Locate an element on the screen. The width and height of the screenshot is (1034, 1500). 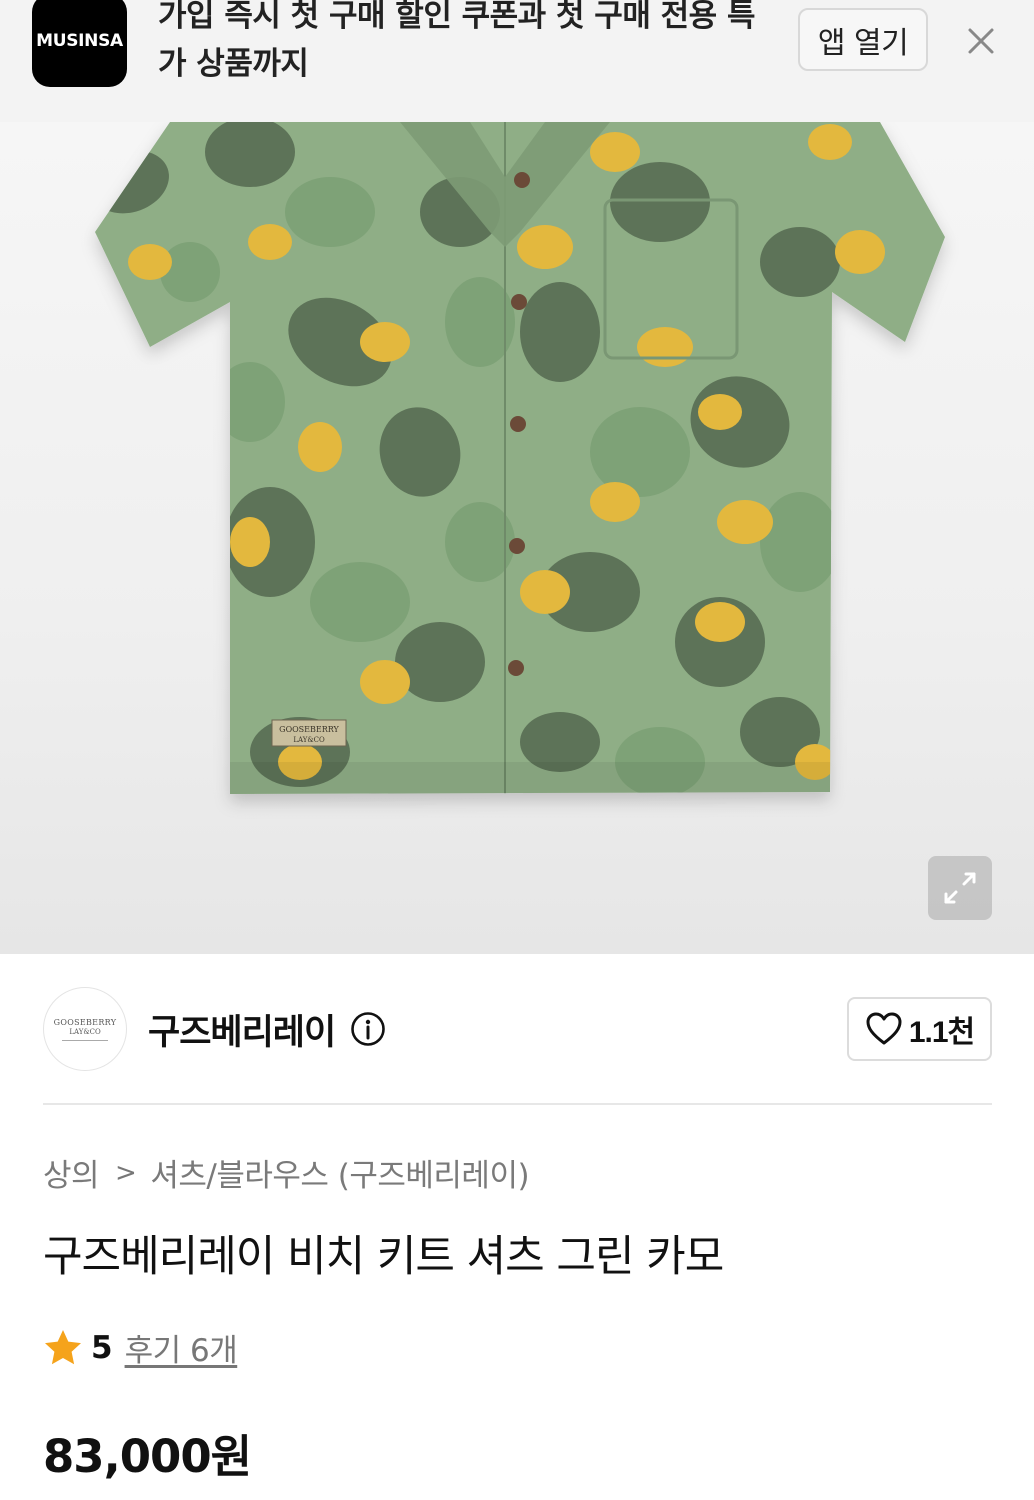
section-divider is located at coordinates (517, 1104).